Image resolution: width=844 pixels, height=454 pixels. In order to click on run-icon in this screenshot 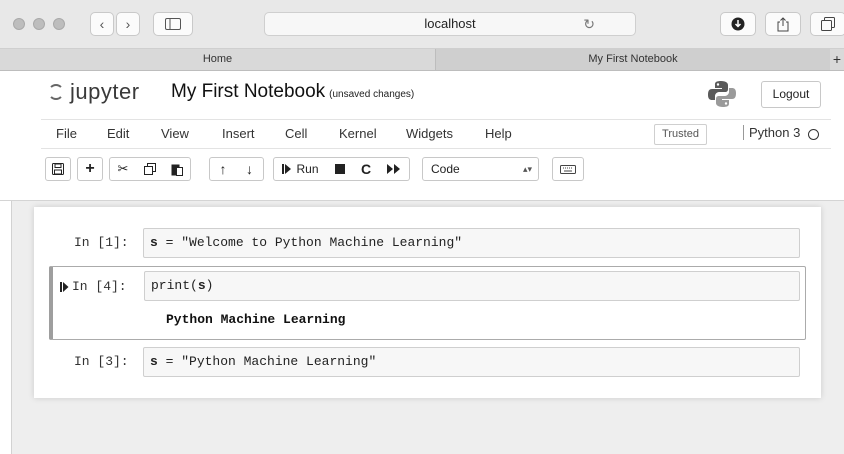, I will do `click(287, 169)`.